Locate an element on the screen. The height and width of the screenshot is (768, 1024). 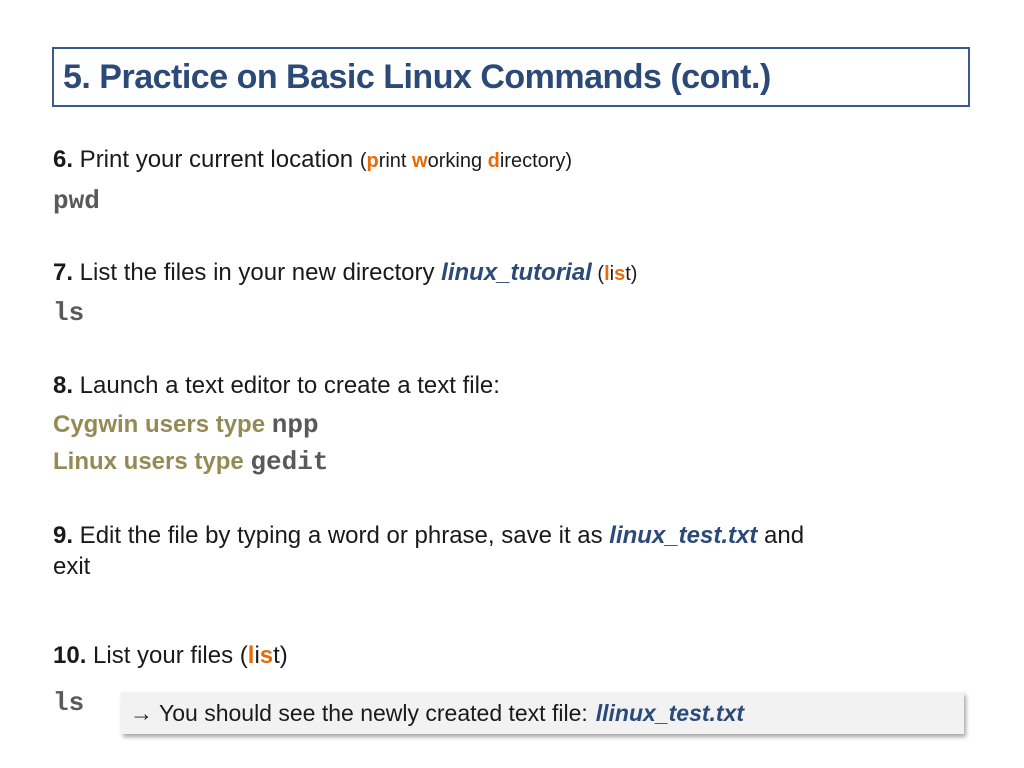
step-7-number: 7. is located at coordinates (63, 272).